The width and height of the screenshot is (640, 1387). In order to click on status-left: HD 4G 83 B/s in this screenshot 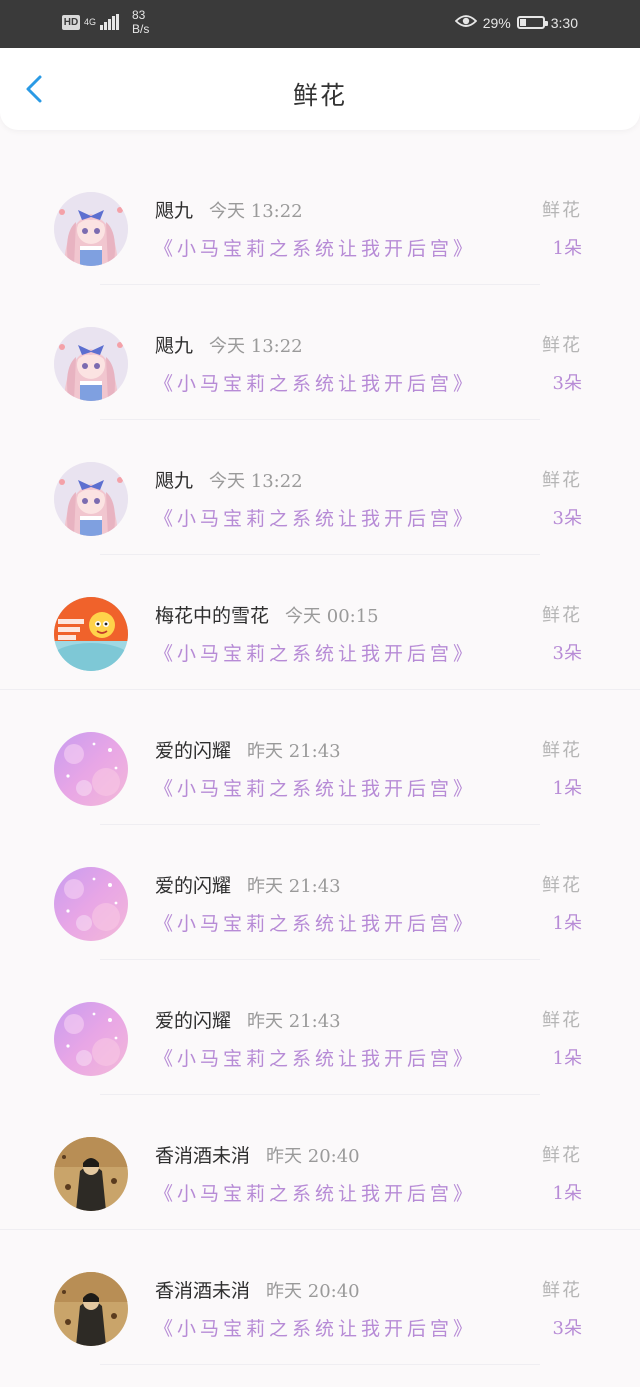, I will do `click(105, 22)`.